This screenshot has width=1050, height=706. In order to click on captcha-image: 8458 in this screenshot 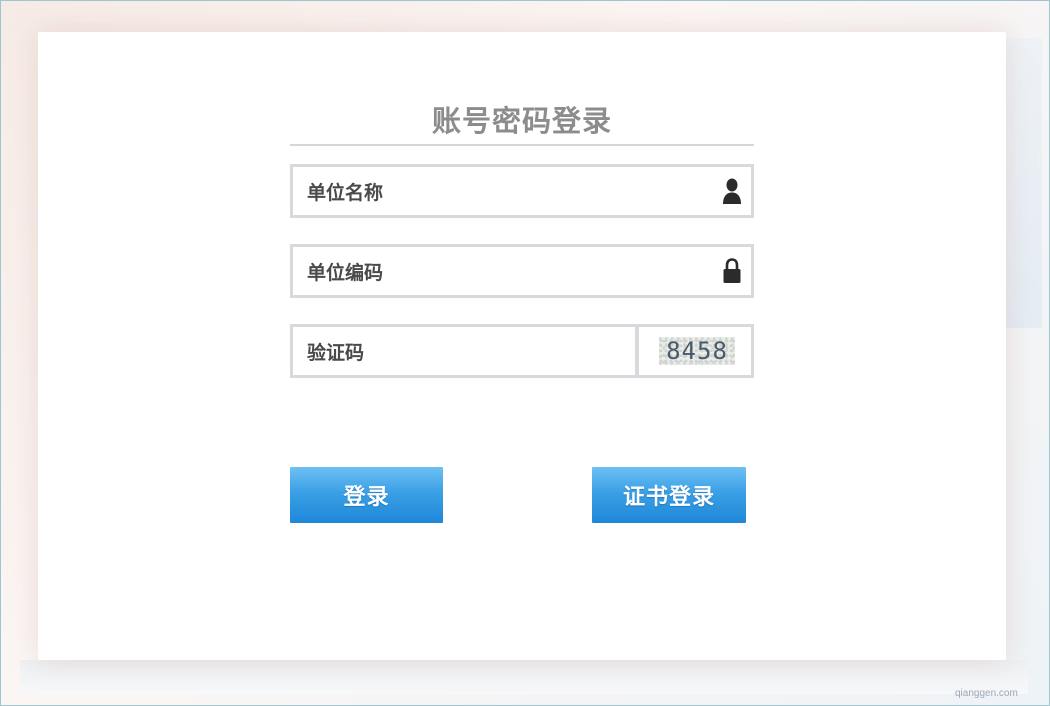, I will do `click(697, 351)`.